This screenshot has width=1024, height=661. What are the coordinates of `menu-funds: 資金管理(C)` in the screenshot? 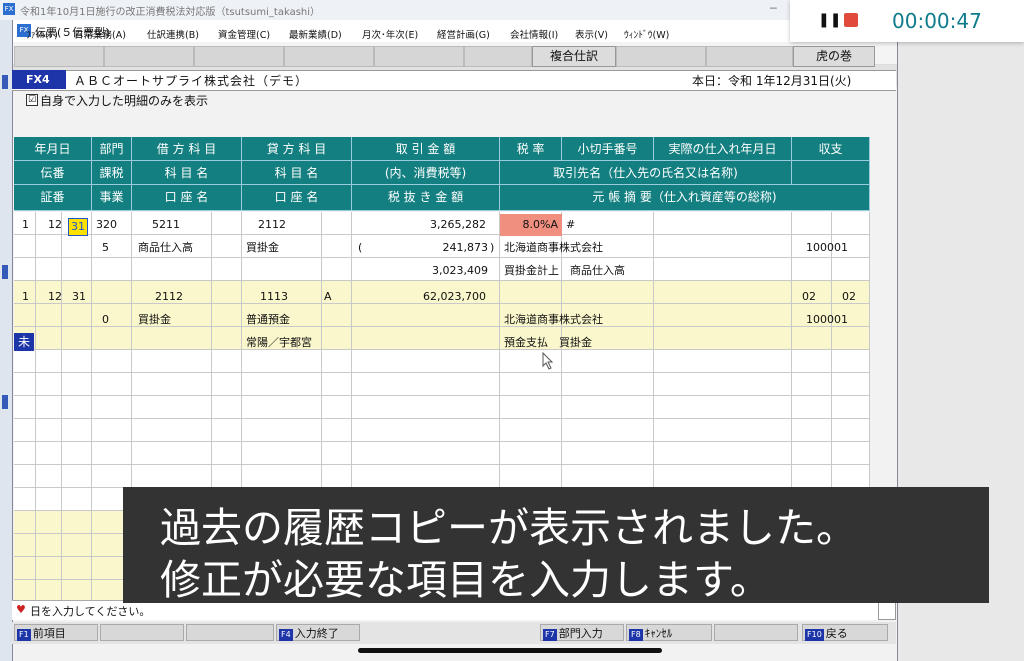 It's located at (244, 34).